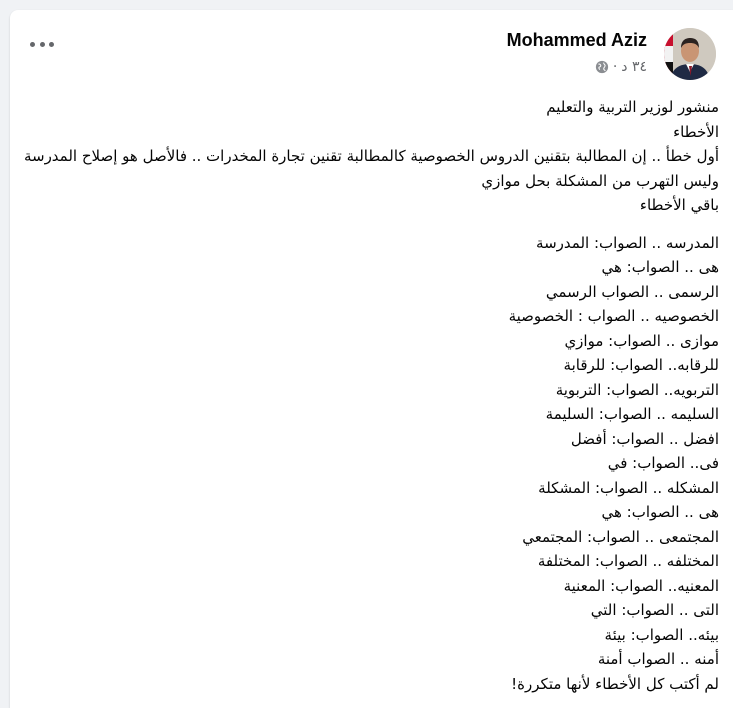 This screenshot has width=733, height=708. Describe the element at coordinates (577, 40) in the screenshot. I see `author-name: Mohammed Aziz` at that location.